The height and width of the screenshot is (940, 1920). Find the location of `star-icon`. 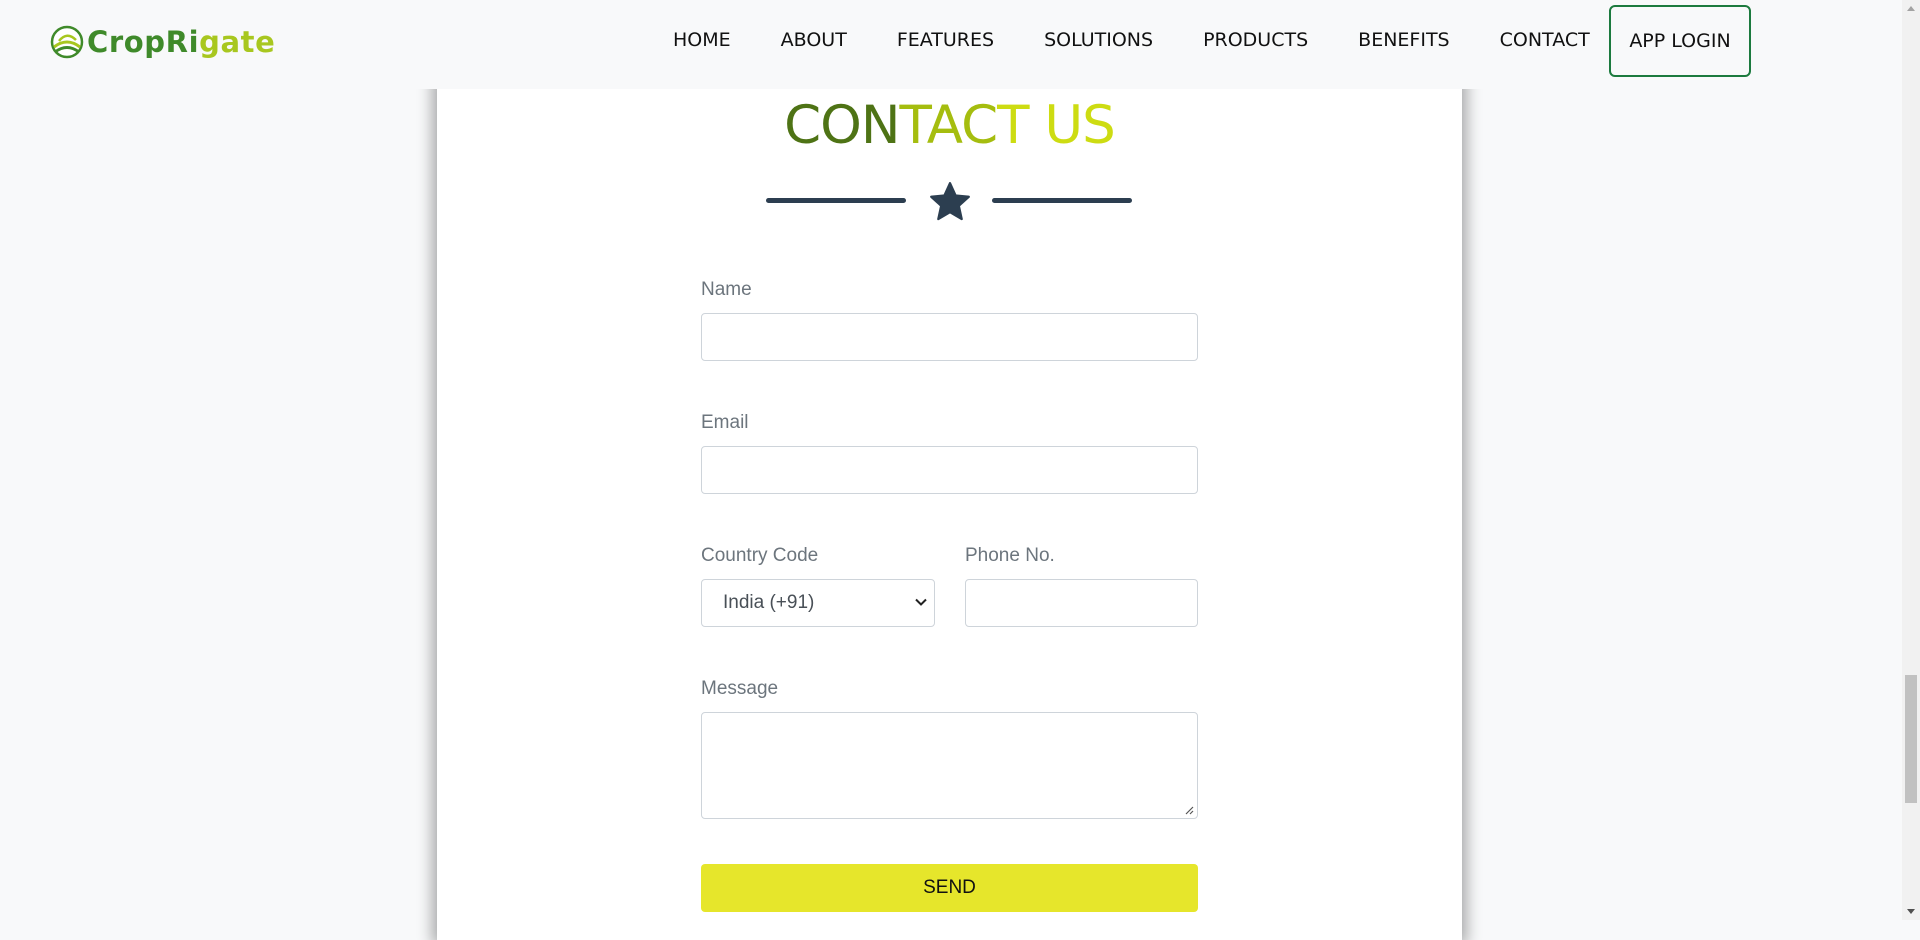

star-icon is located at coordinates (950, 201).